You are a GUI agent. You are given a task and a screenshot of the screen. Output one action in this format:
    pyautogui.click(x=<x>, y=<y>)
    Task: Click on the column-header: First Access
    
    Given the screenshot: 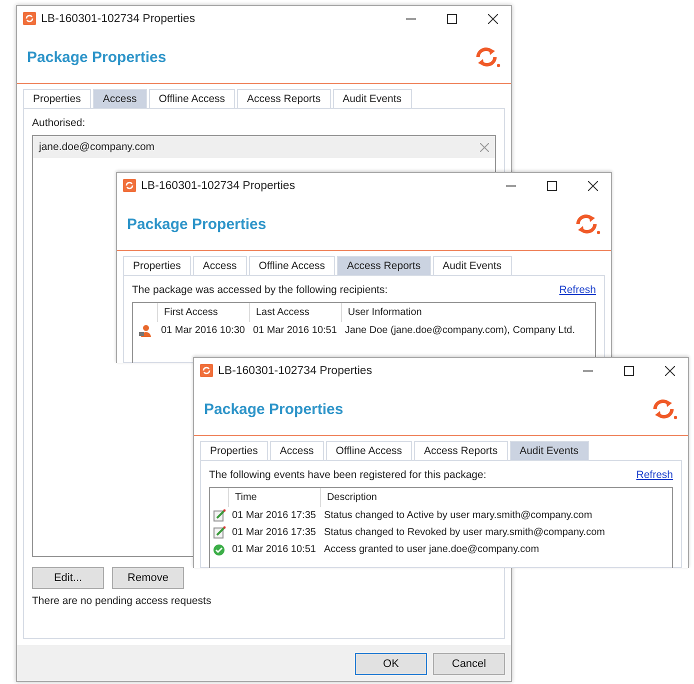 What is the action you would take?
    pyautogui.click(x=203, y=312)
    